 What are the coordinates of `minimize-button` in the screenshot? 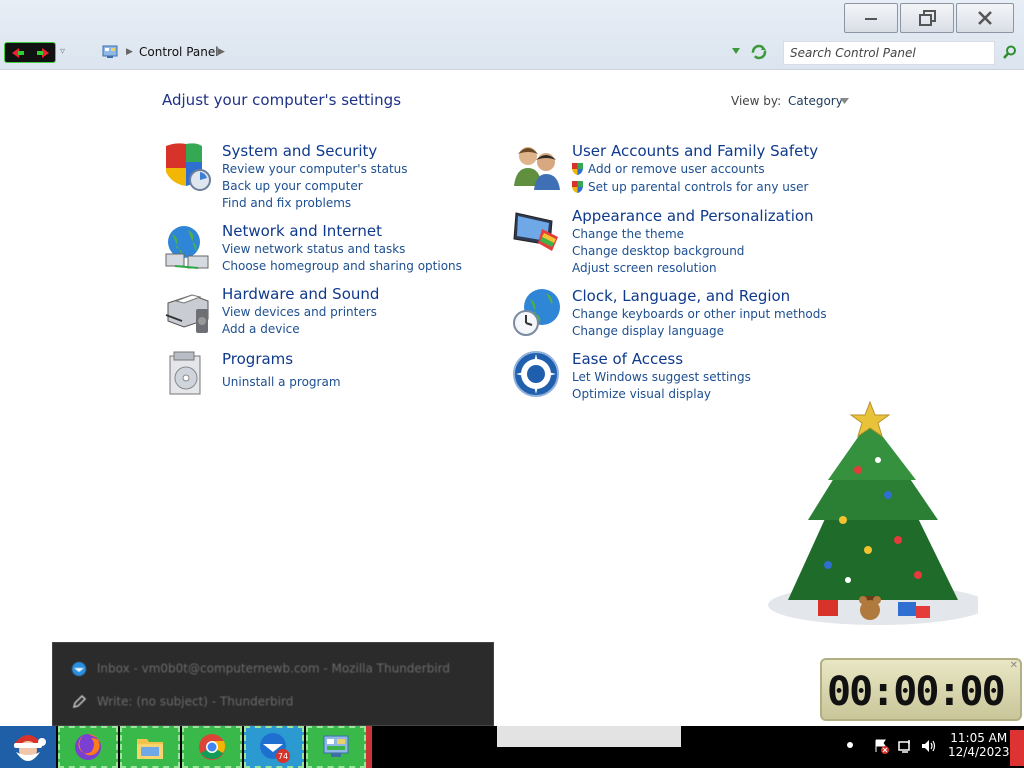 It's located at (871, 18).